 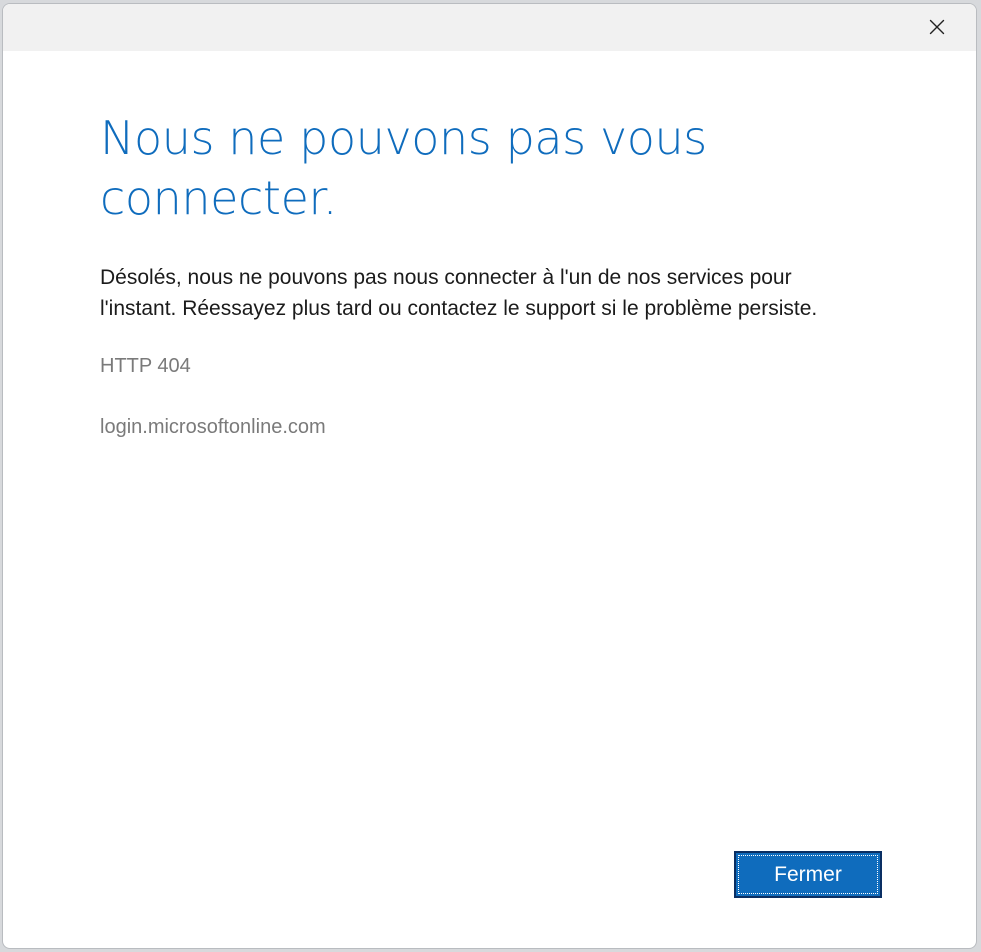 I want to click on close-icon, so click(x=937, y=27).